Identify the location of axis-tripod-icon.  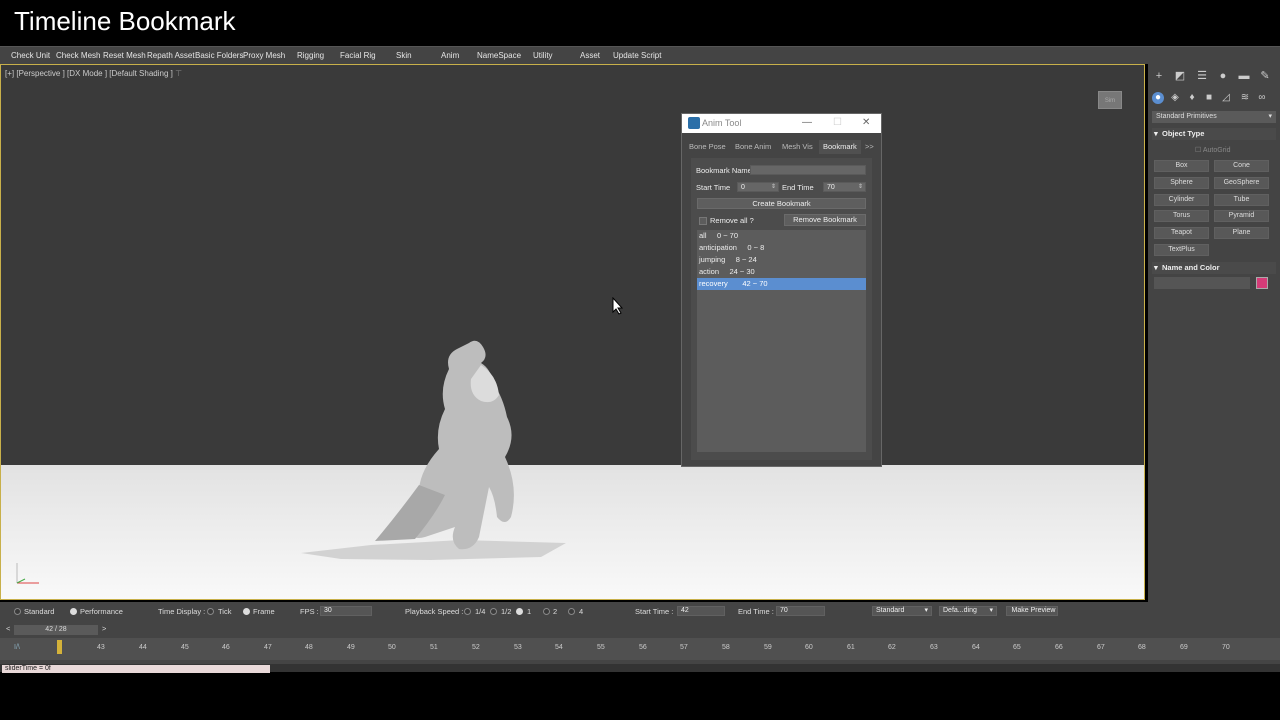
(27, 573).